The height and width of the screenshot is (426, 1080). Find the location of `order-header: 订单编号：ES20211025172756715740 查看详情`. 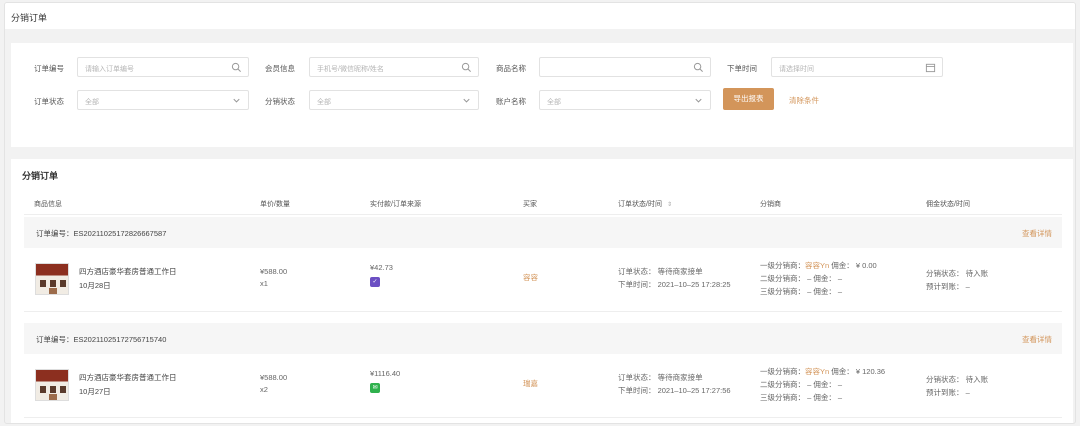

order-header: 订单编号：ES20211025172756715740 查看详情 is located at coordinates (543, 338).